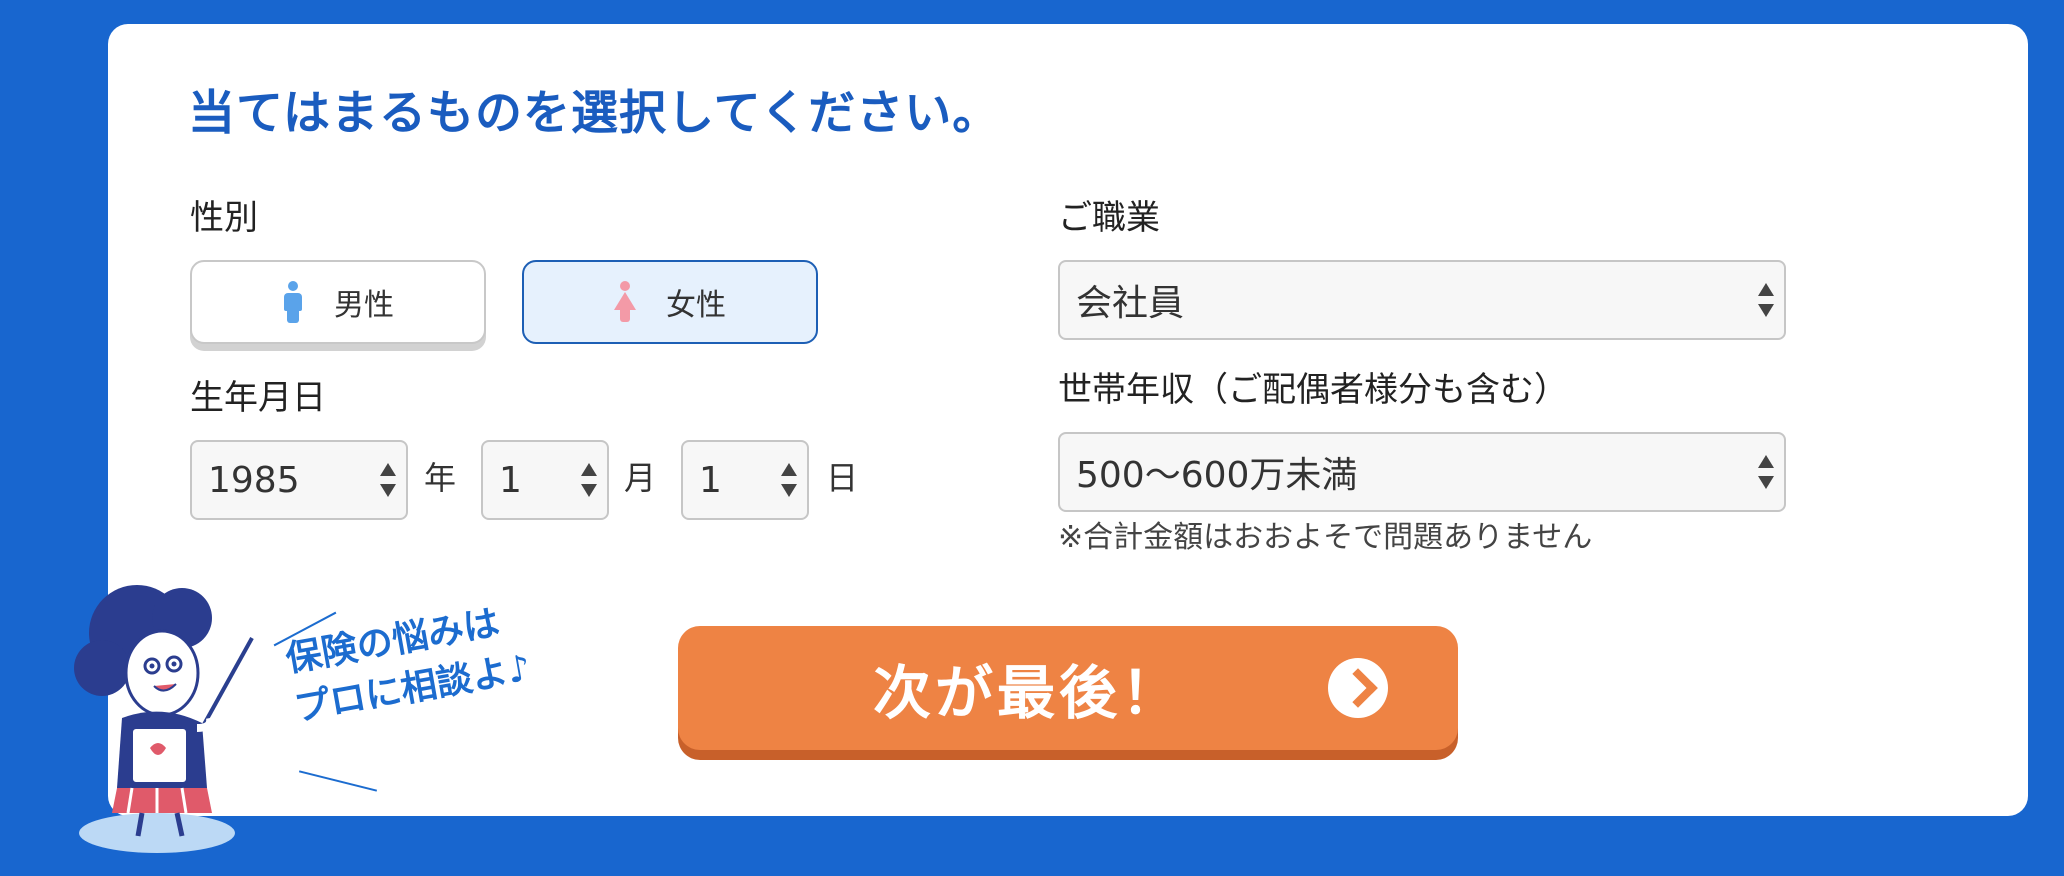 This screenshot has height=876, width=2064. What do you see at coordinates (440, 478) in the screenshot?
I see `year-unit: 年` at bounding box center [440, 478].